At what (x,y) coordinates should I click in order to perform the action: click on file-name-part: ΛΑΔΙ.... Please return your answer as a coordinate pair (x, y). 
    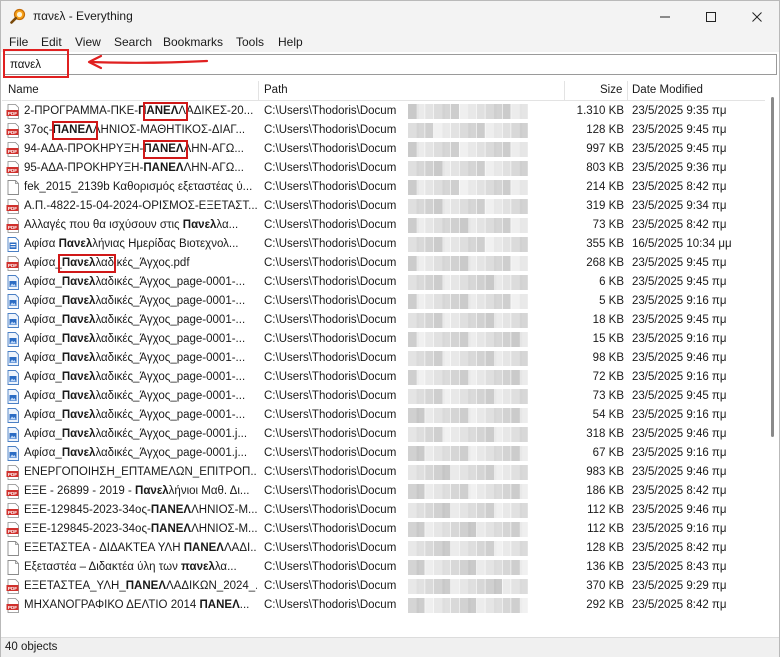
    Looking at the image, I should click on (240, 548).